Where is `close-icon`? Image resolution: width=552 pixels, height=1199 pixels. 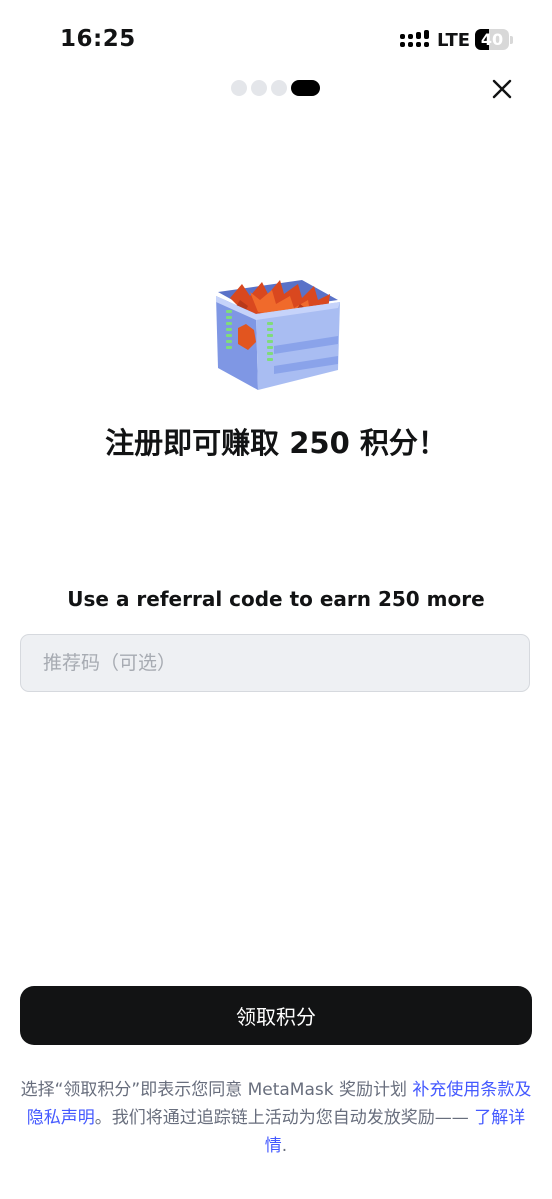
close-icon is located at coordinates (502, 89).